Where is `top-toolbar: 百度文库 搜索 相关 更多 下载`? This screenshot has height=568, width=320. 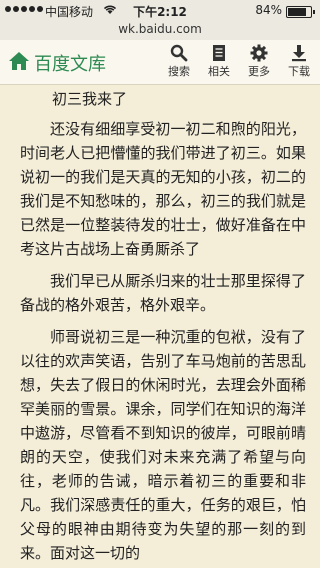 top-toolbar: 百度文库 搜索 相关 更多 下载 is located at coordinates (160, 62).